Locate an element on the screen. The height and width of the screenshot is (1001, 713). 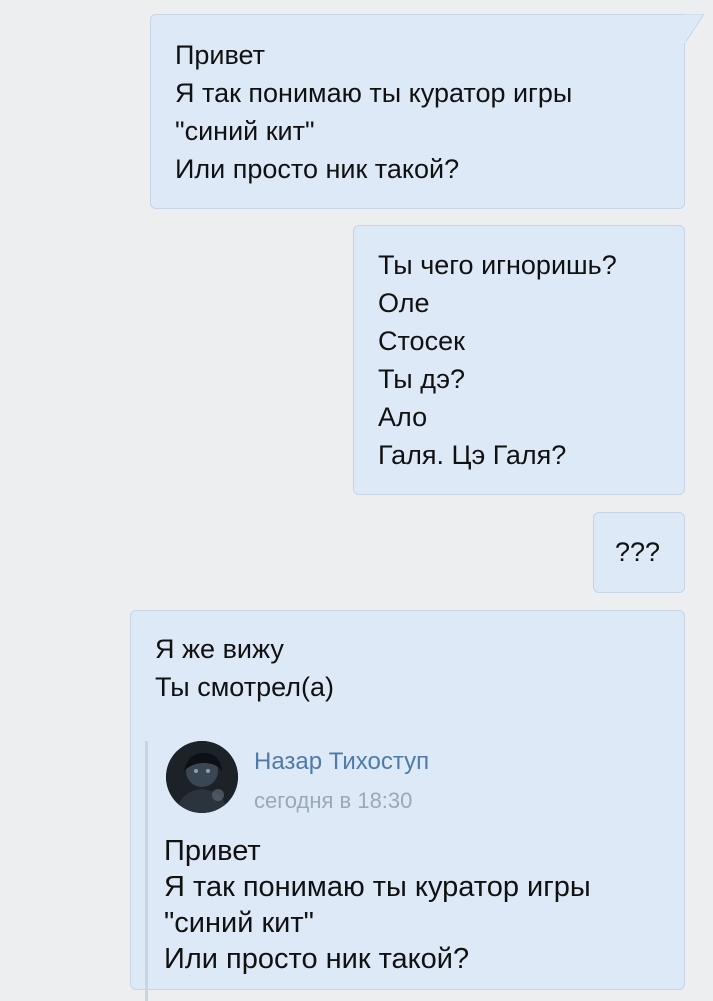
message-bubble-3: ??? is located at coordinates (639, 552).